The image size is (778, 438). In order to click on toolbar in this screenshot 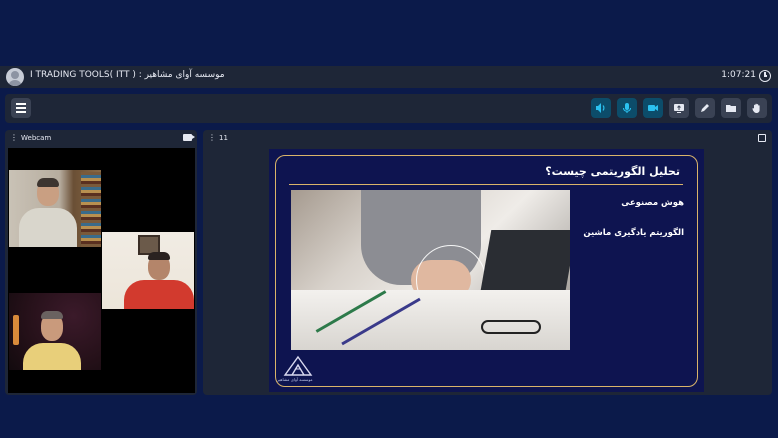, I will do `click(388, 108)`.